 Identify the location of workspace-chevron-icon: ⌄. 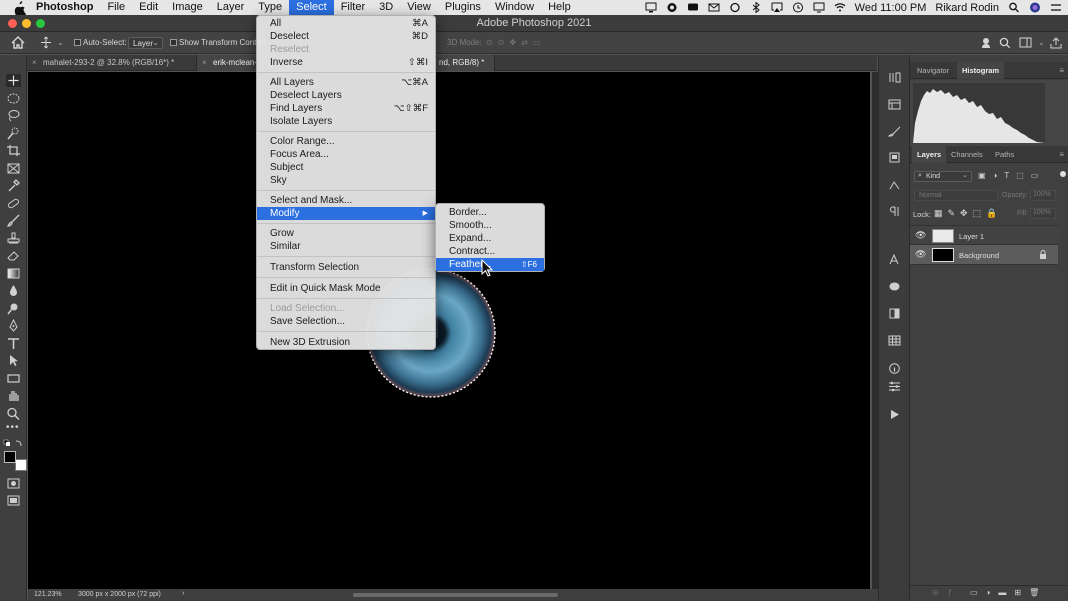
(1041, 42).